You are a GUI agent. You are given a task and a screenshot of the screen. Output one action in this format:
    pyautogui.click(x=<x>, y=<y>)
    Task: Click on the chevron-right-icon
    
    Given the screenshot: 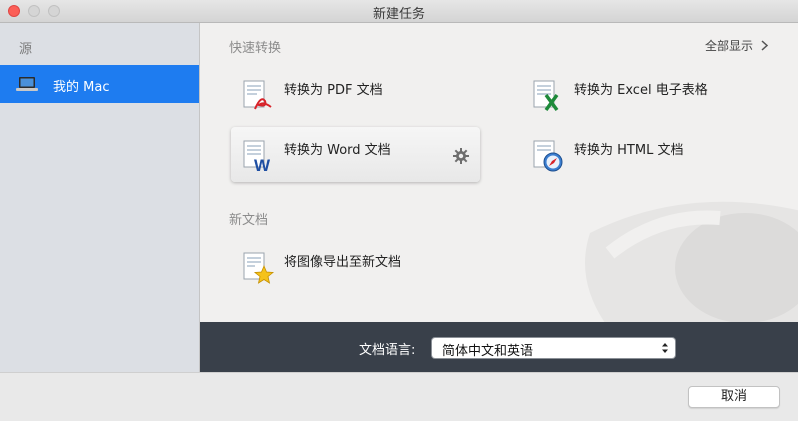 What is the action you would take?
    pyautogui.click(x=765, y=45)
    